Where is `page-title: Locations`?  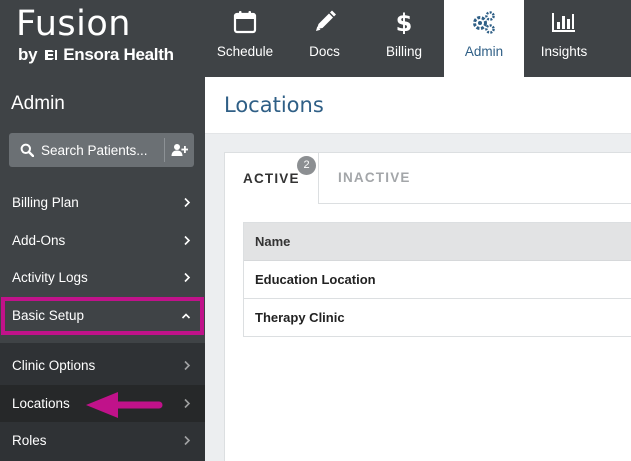
page-title: Locations is located at coordinates (274, 105).